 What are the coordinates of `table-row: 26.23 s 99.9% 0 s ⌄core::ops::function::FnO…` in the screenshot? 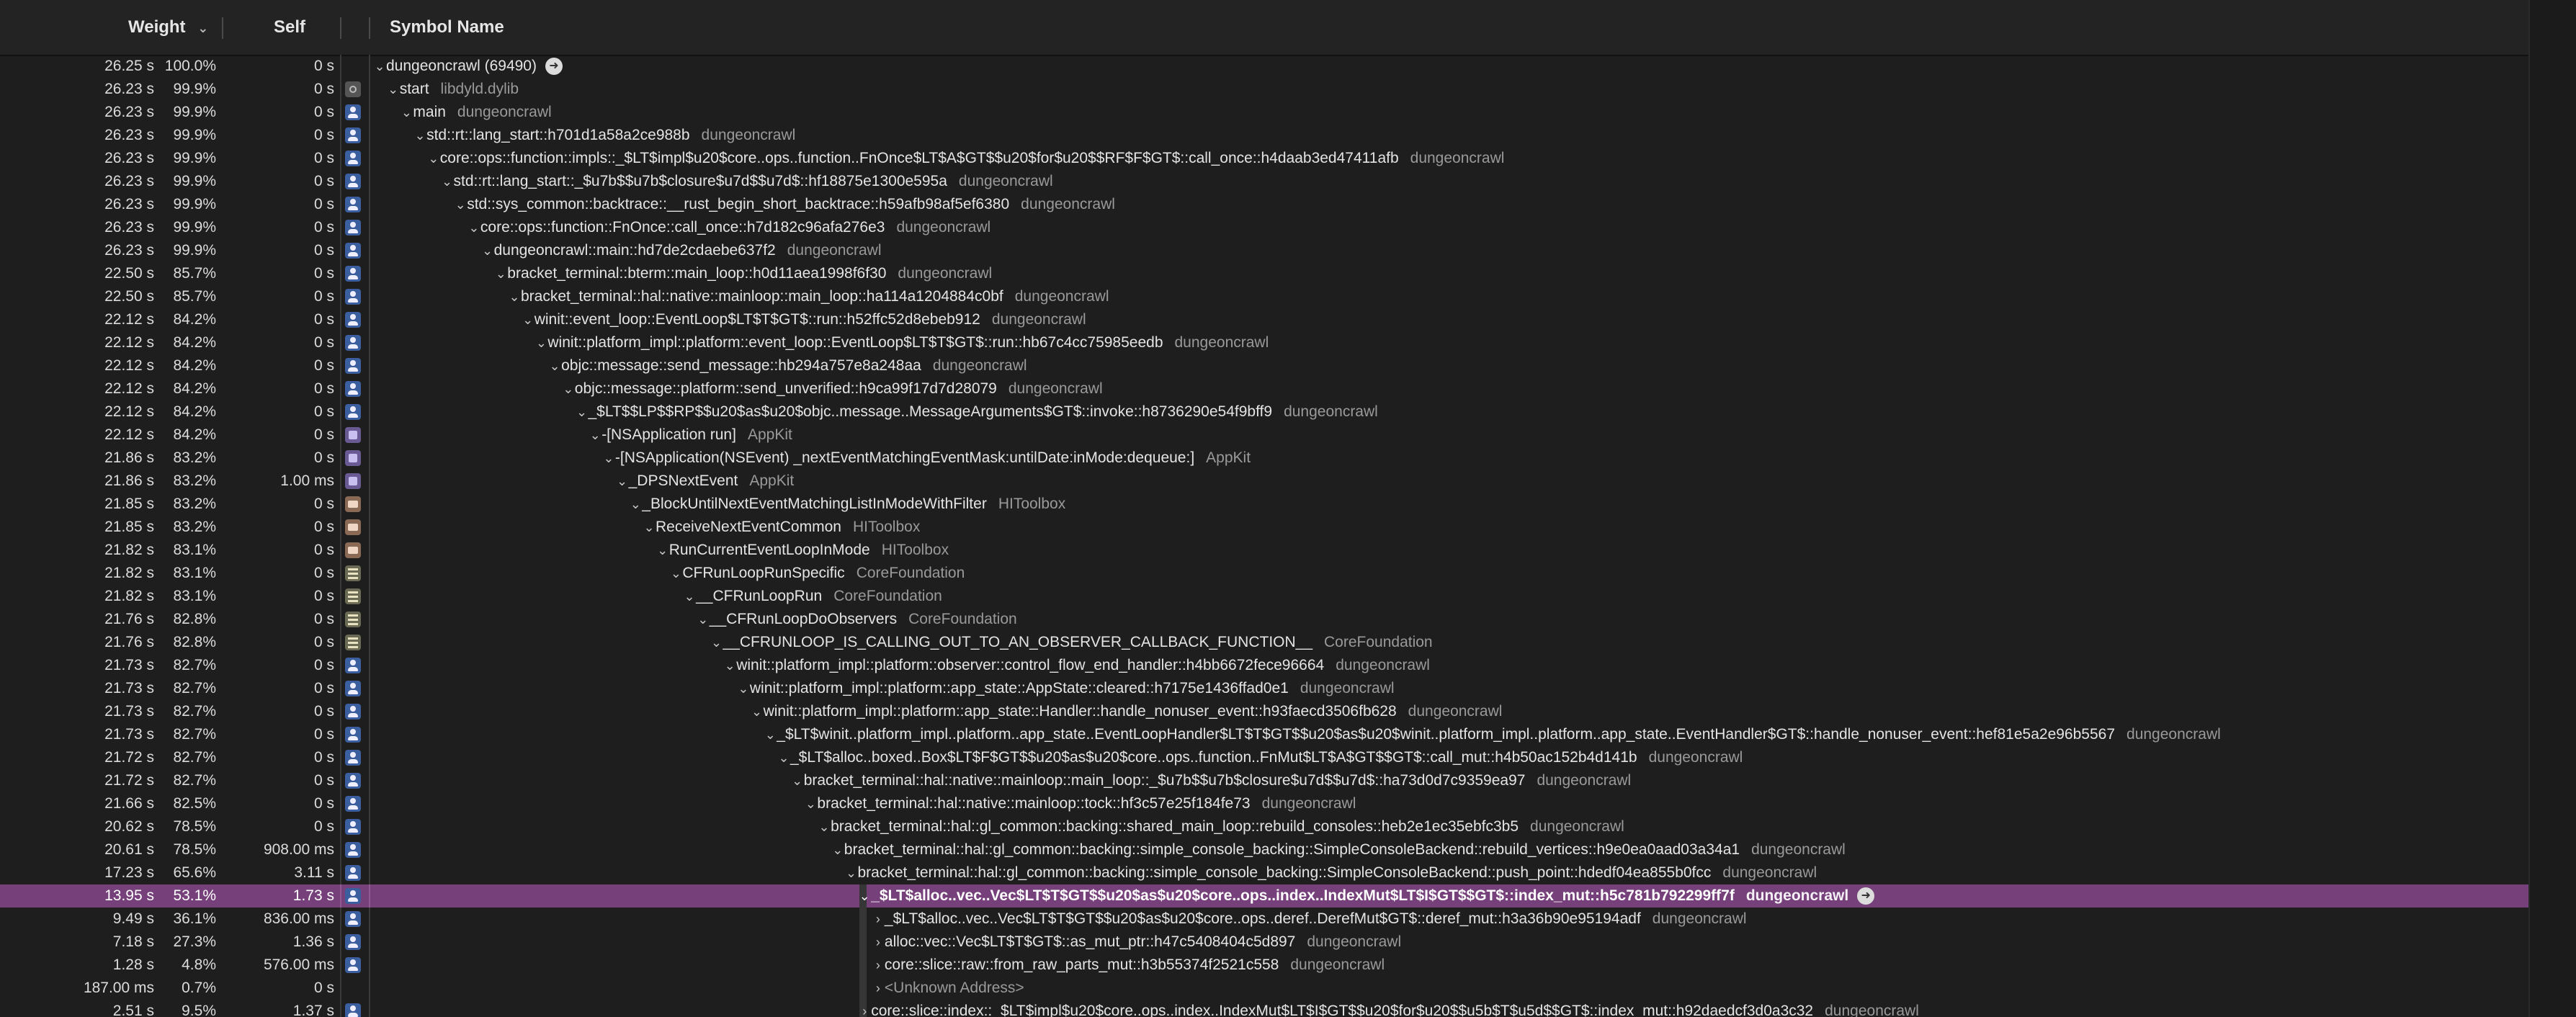 It's located at (1264, 227).